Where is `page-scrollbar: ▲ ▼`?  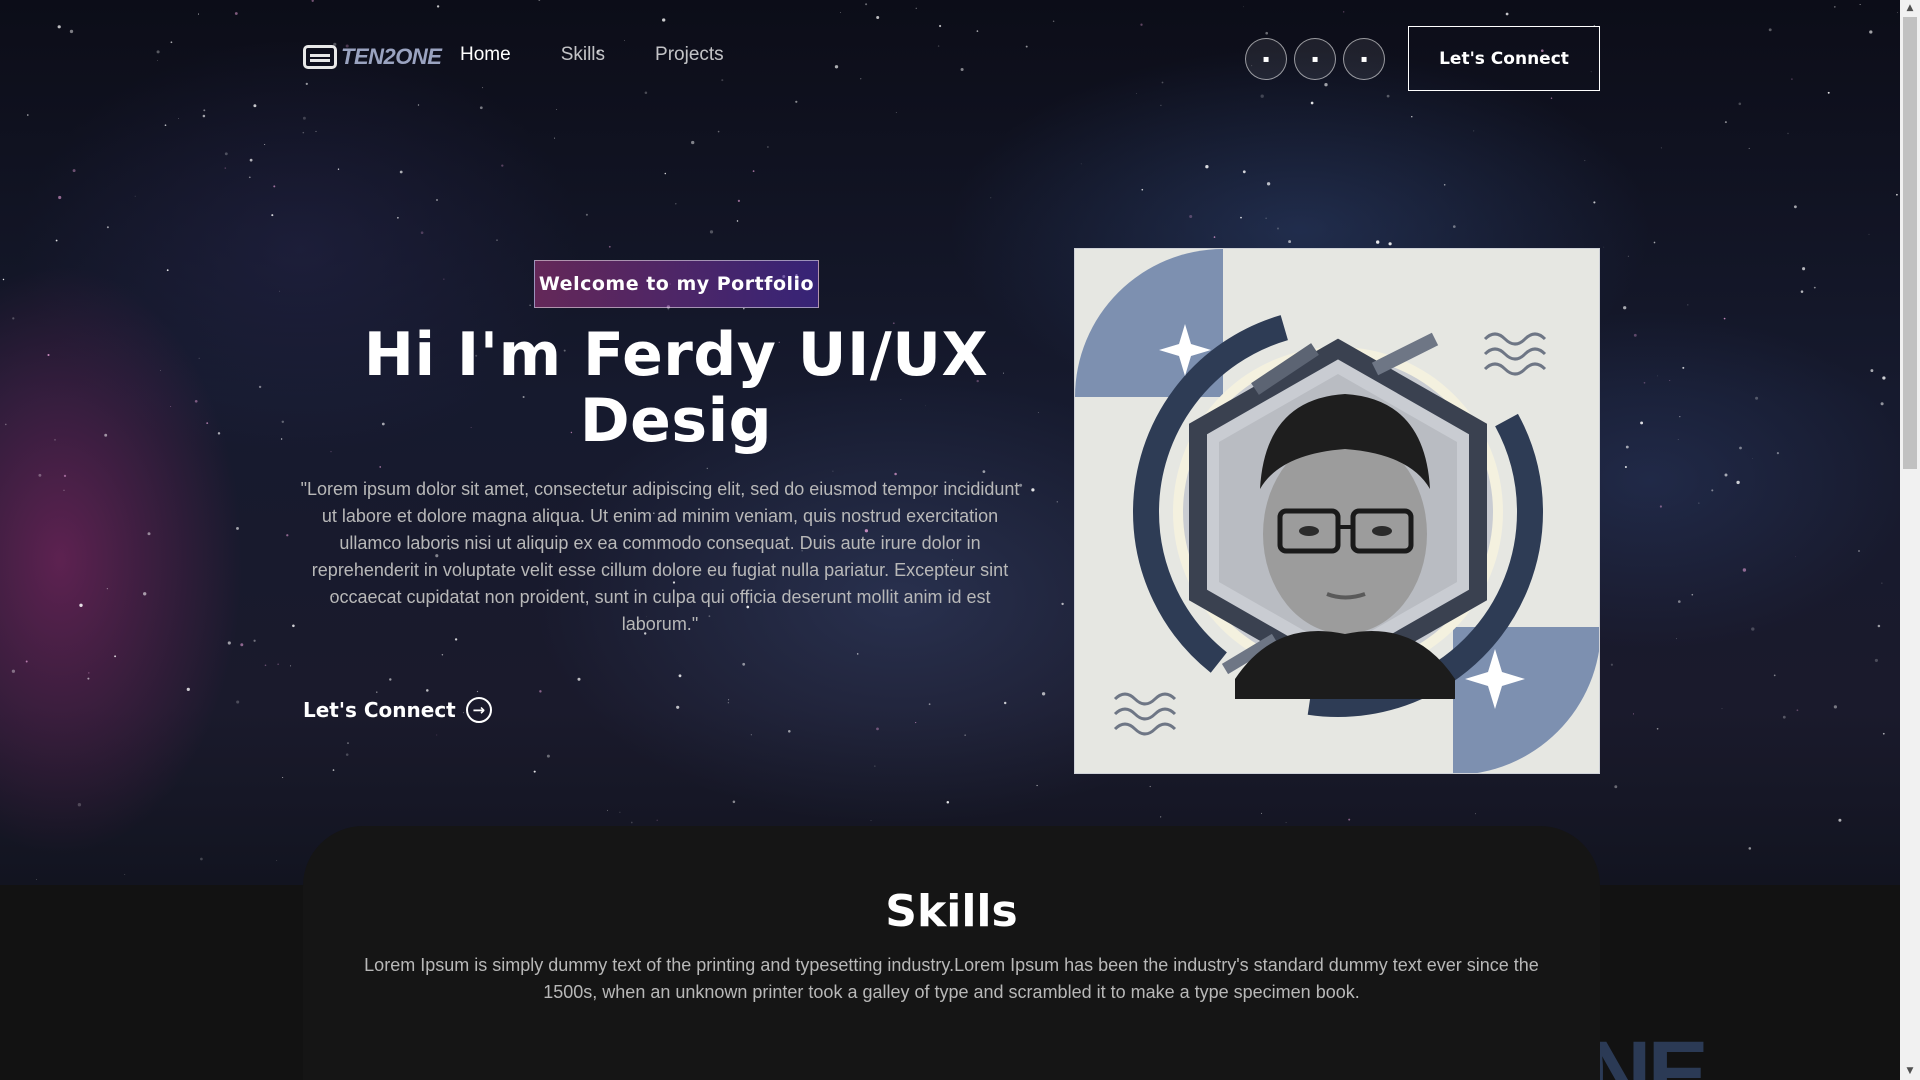
page-scrollbar: ▲ ▼ is located at coordinates (1910, 540).